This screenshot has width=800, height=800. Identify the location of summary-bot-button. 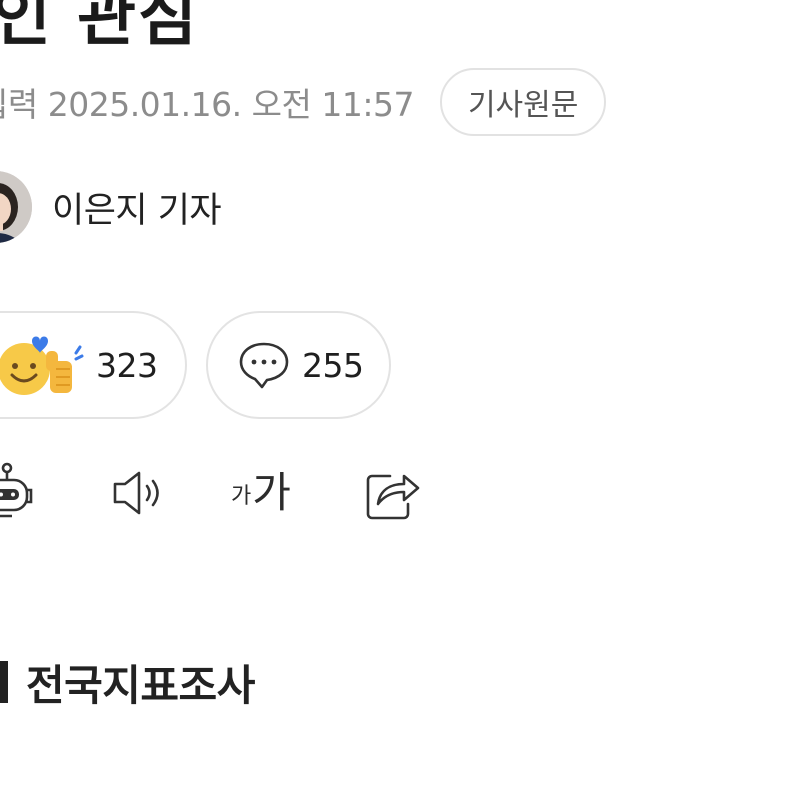
(25, 493).